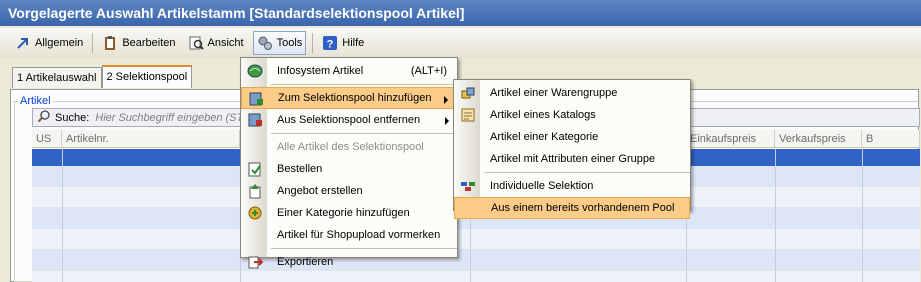 Image resolution: width=921 pixels, height=282 pixels. What do you see at coordinates (57, 77) in the screenshot?
I see `tab-artikelauswahl: 1 Artikelauswahl` at bounding box center [57, 77].